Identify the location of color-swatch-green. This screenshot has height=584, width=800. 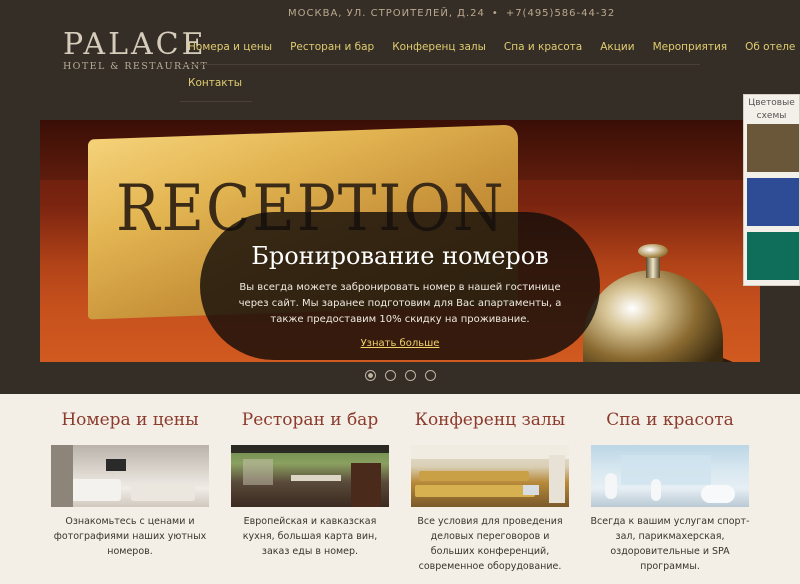
(773, 256).